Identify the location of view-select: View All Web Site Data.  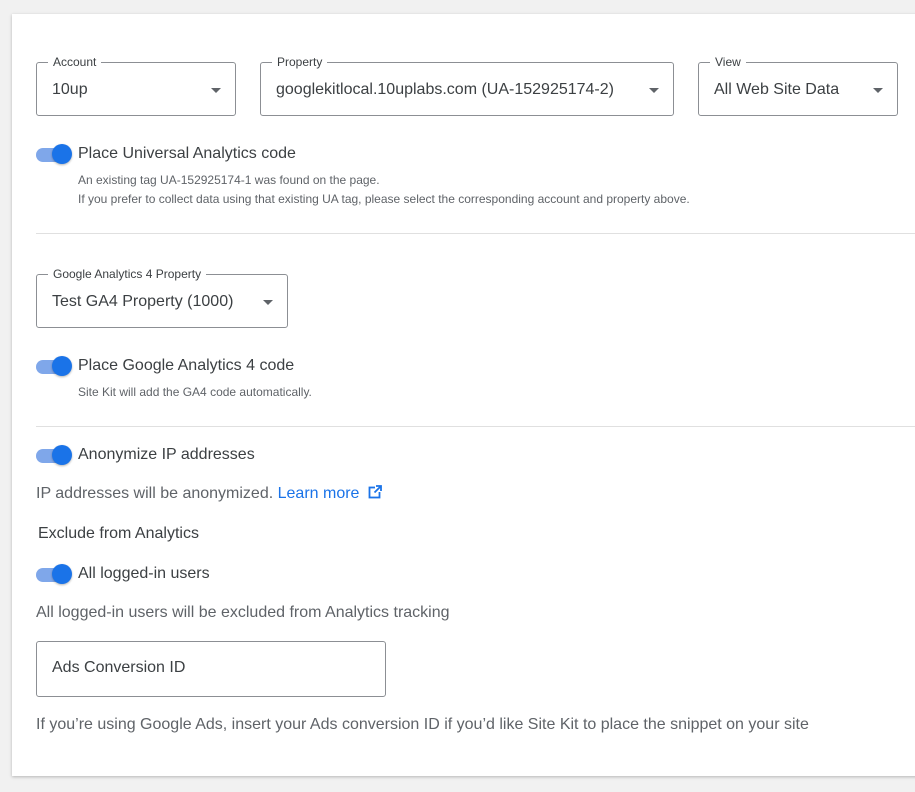
(798, 85).